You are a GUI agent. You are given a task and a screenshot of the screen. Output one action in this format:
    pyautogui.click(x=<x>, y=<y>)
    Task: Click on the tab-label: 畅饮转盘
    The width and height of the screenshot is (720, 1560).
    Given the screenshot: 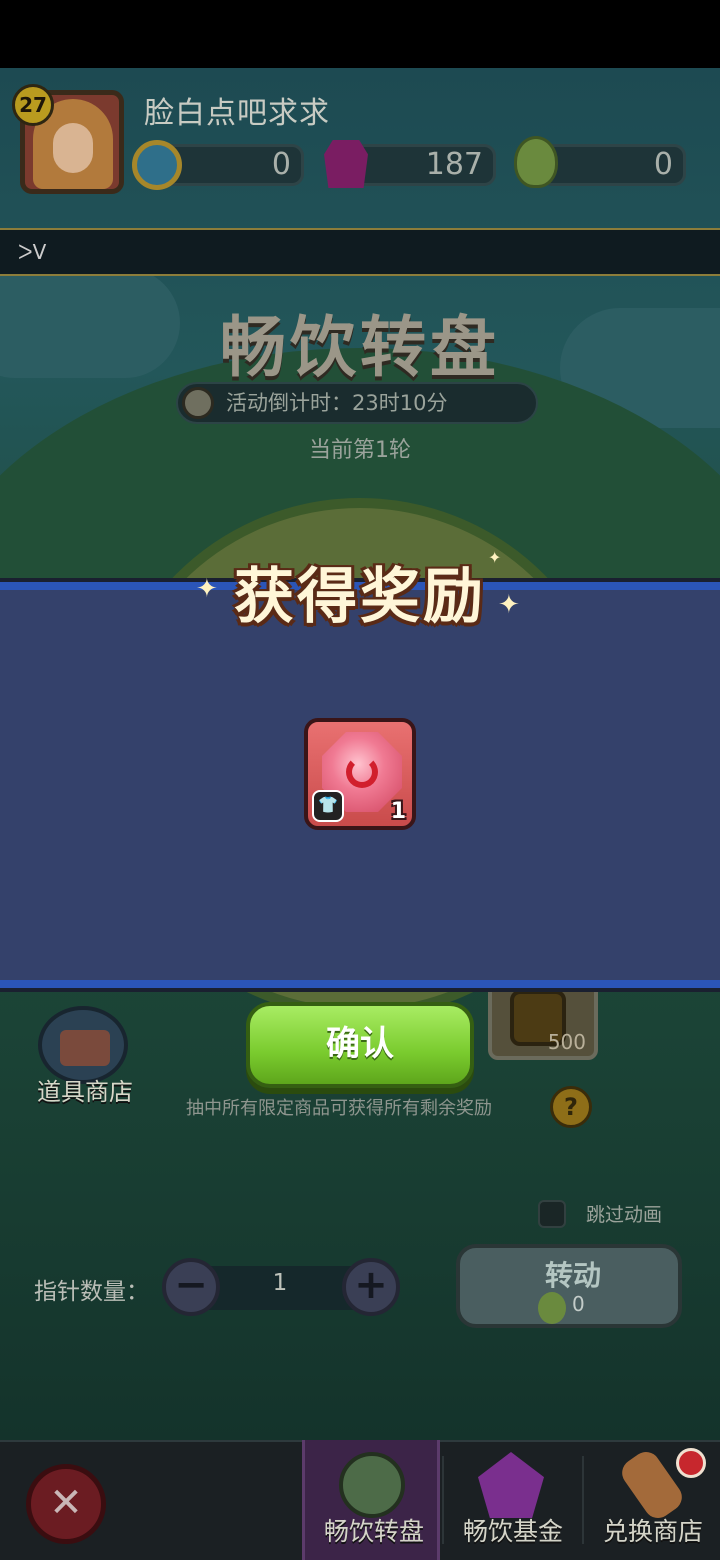 What is the action you would take?
    pyautogui.click(x=373, y=1531)
    